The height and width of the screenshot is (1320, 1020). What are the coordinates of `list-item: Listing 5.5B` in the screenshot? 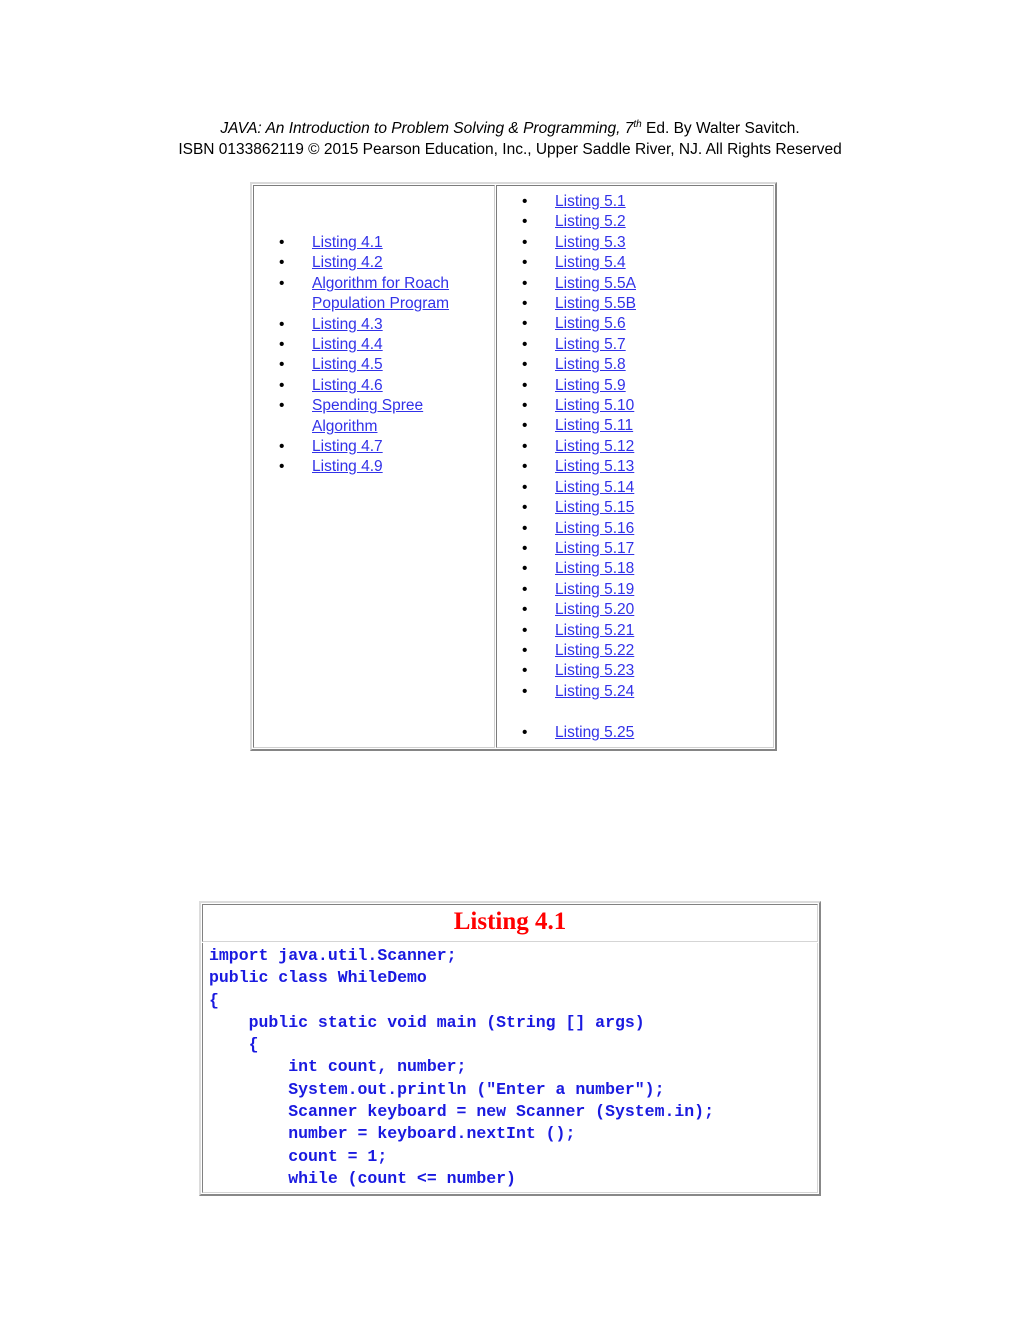 It's located at (635, 304).